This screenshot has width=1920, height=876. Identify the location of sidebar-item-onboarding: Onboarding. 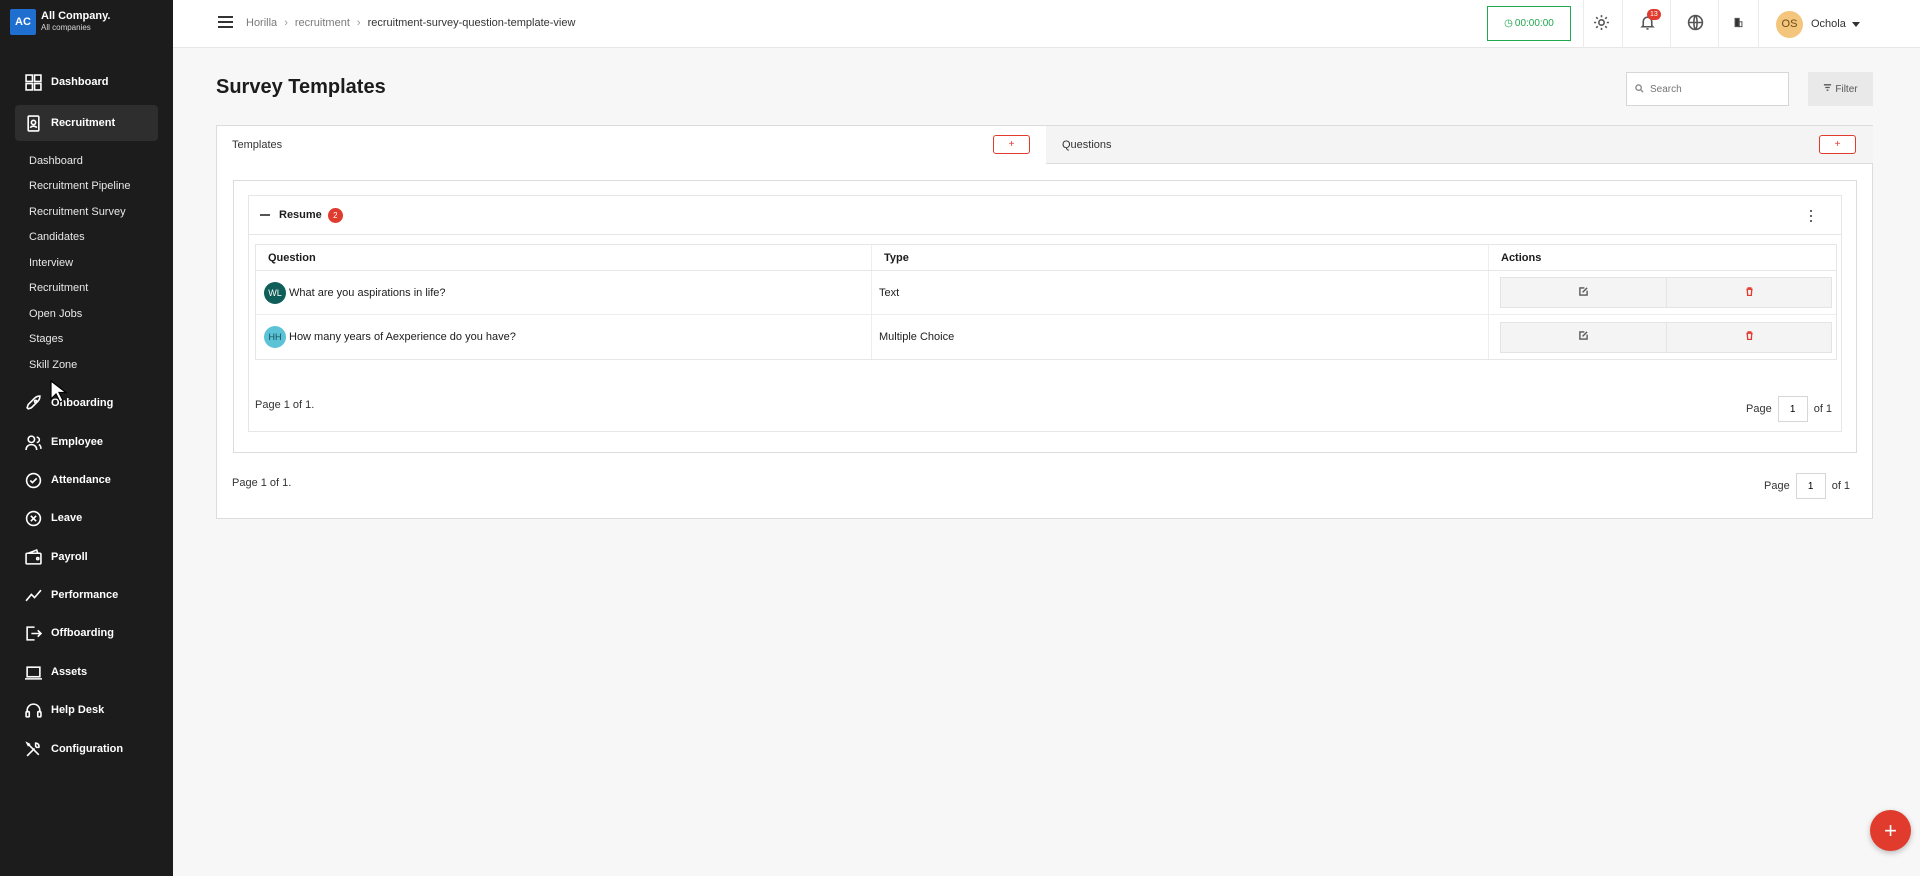
(86, 403).